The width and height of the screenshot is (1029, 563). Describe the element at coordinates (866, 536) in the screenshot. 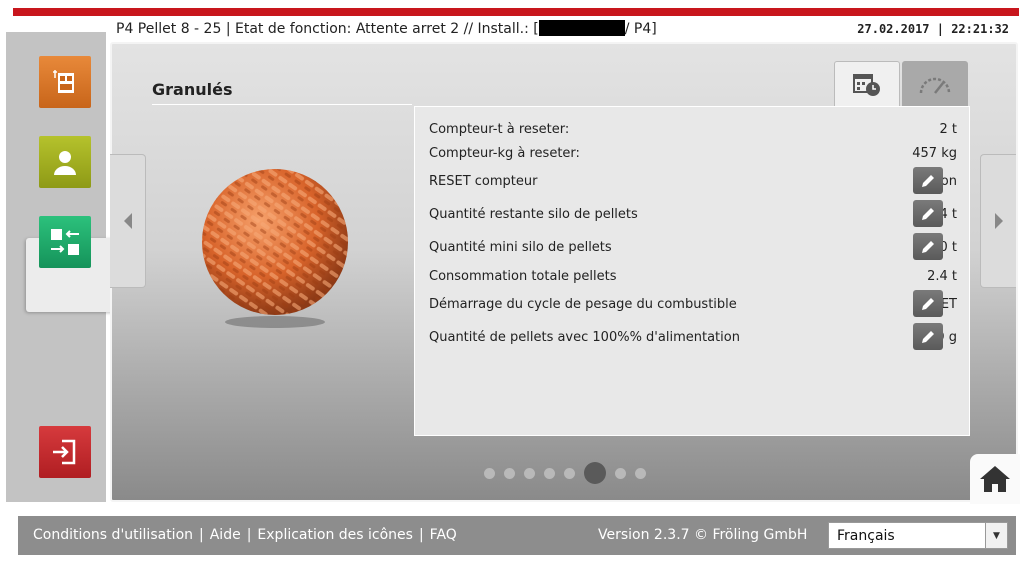

I see `language-value: Français` at that location.